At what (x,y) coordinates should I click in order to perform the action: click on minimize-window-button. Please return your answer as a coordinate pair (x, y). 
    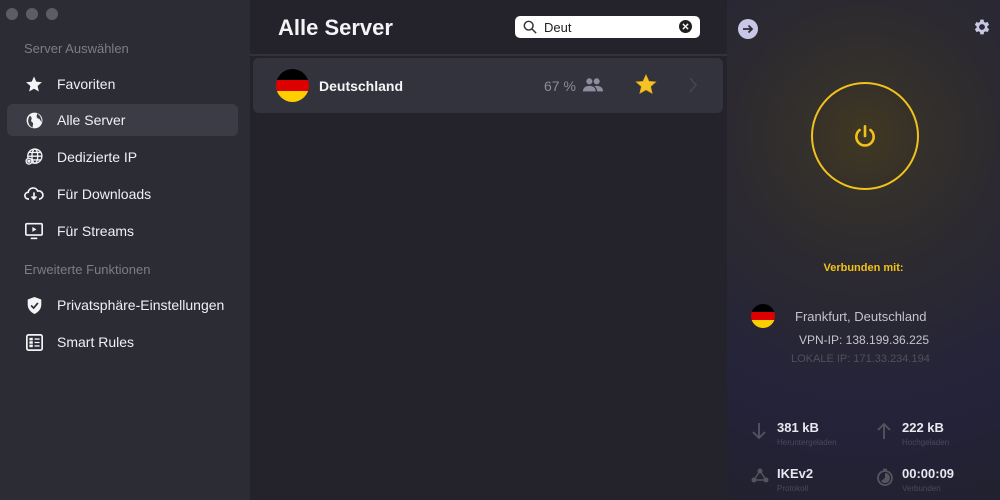
    Looking at the image, I should click on (32, 14).